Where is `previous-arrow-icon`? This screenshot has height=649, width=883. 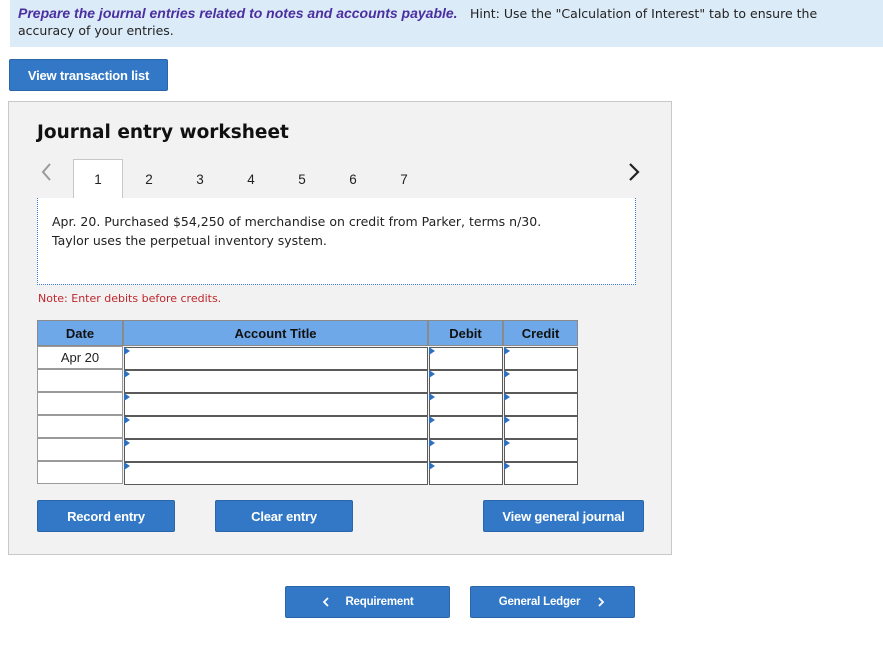 previous-arrow-icon is located at coordinates (46, 172).